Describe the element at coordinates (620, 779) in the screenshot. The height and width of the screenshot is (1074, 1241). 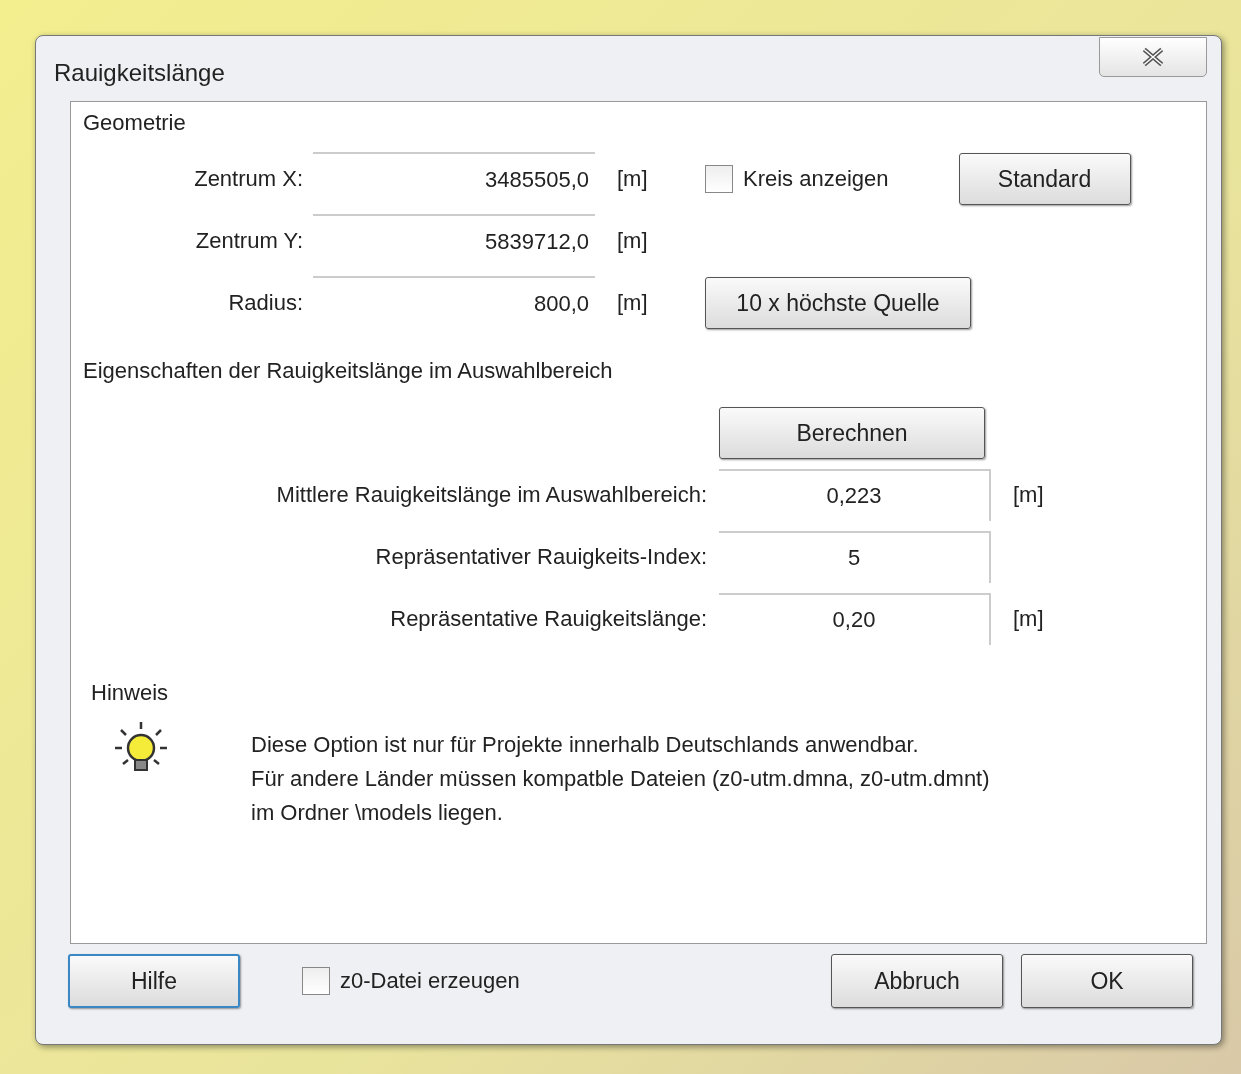
I see `note-text: Für andere Länder müssen kompatble Dateien (z0-utm.dmna, z0-utm.dmnt)` at that location.